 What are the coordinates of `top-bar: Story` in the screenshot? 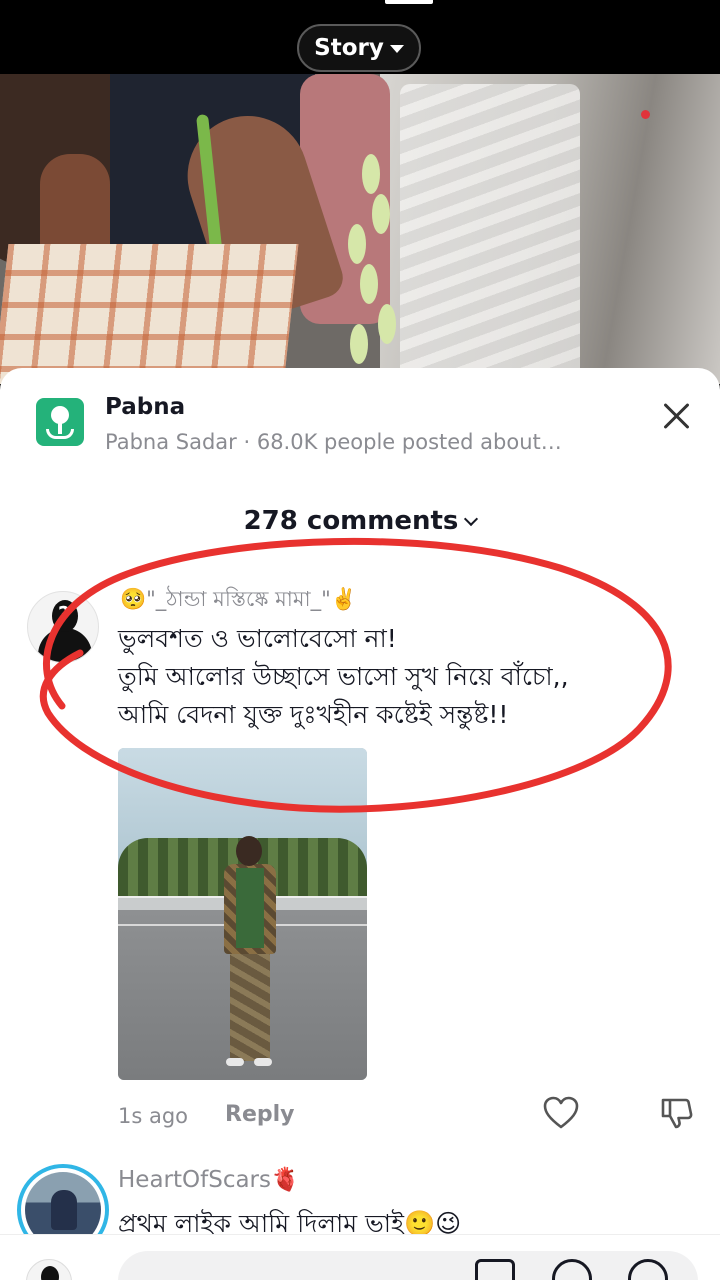 It's located at (360, 37).